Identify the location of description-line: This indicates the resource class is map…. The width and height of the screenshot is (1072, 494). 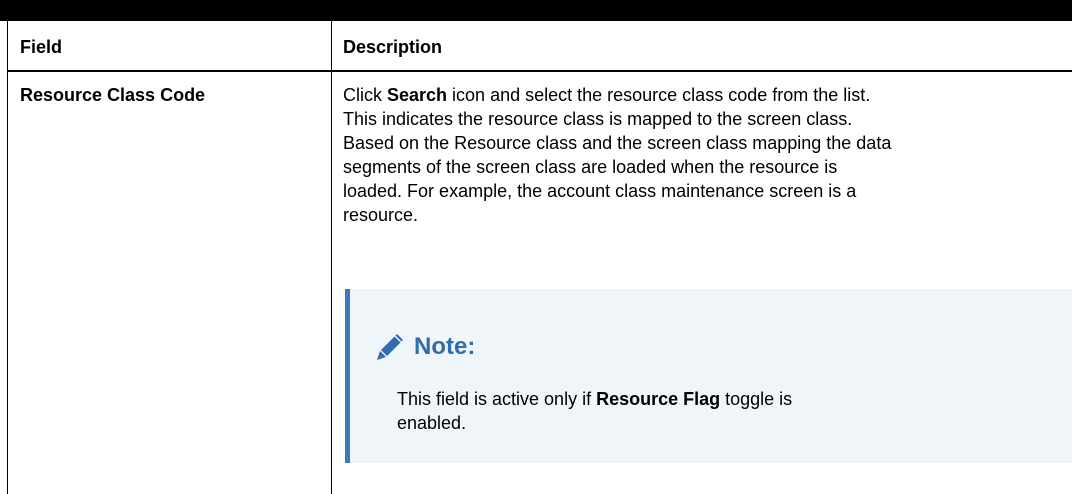
(598, 119).